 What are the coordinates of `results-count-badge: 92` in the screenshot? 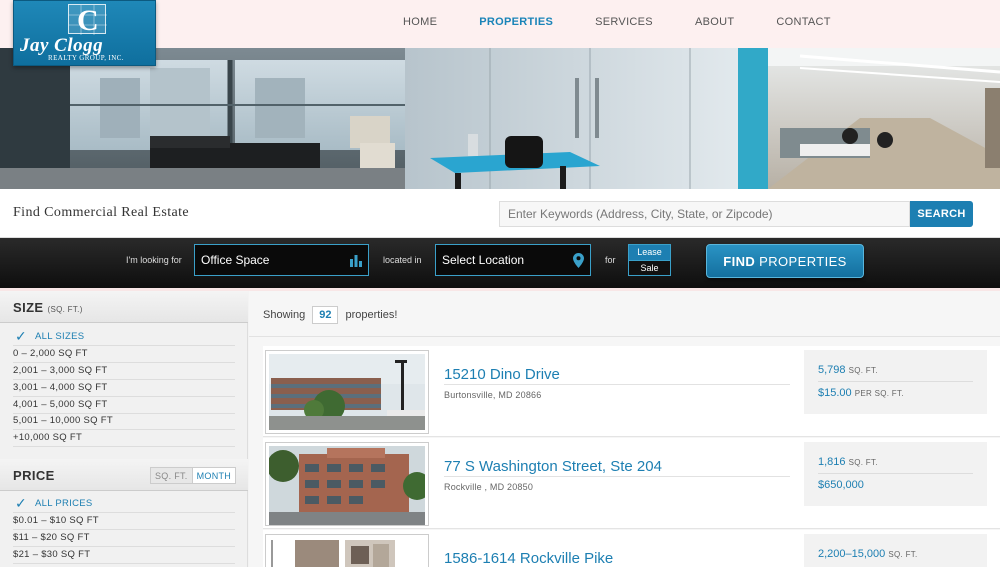 It's located at (325, 315).